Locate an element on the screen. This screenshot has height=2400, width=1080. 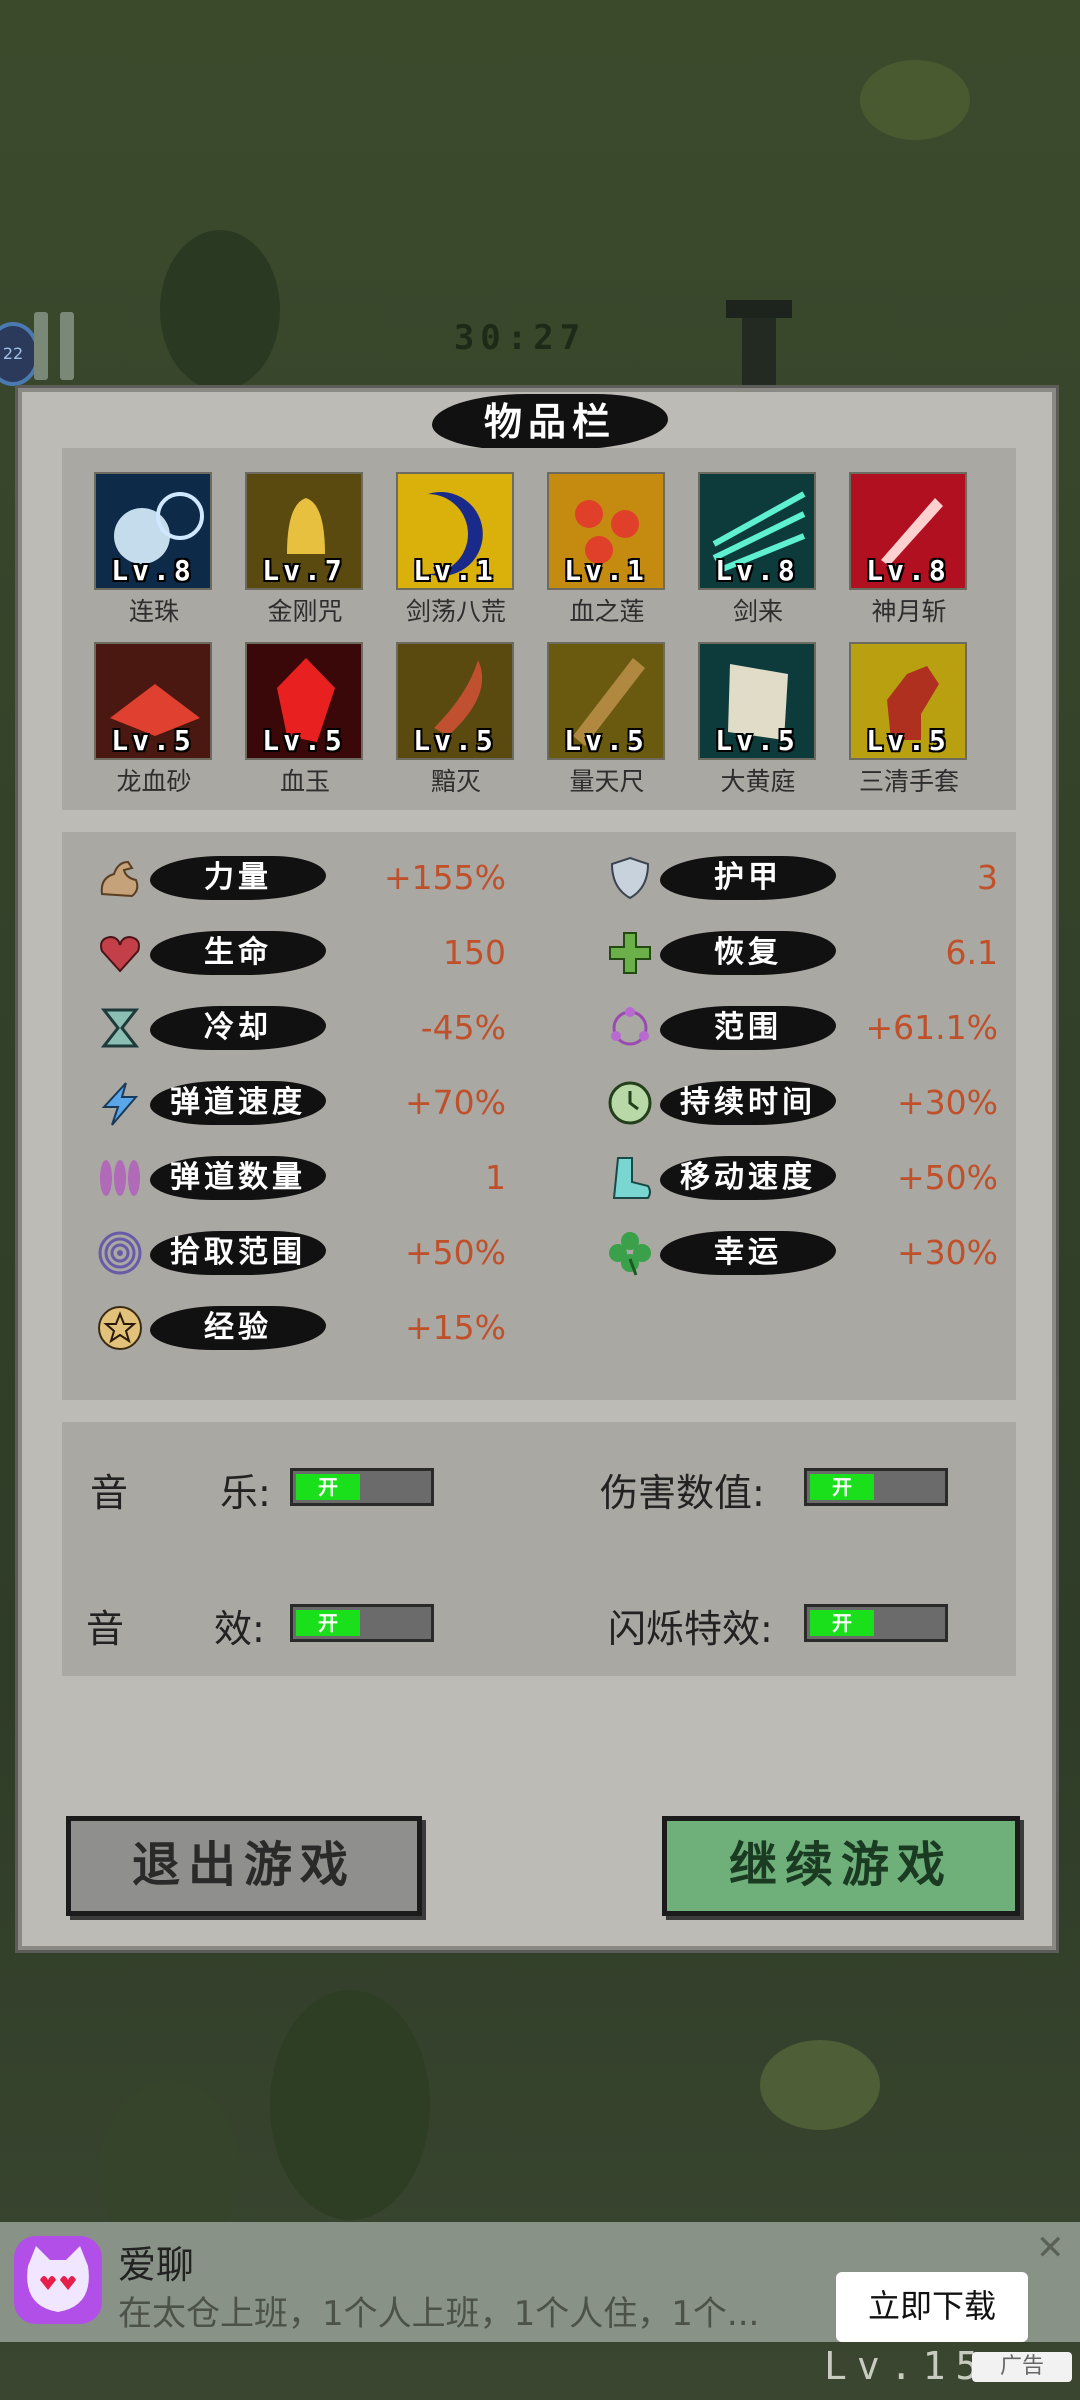
ad-app-logo is located at coordinates (58, 2280).